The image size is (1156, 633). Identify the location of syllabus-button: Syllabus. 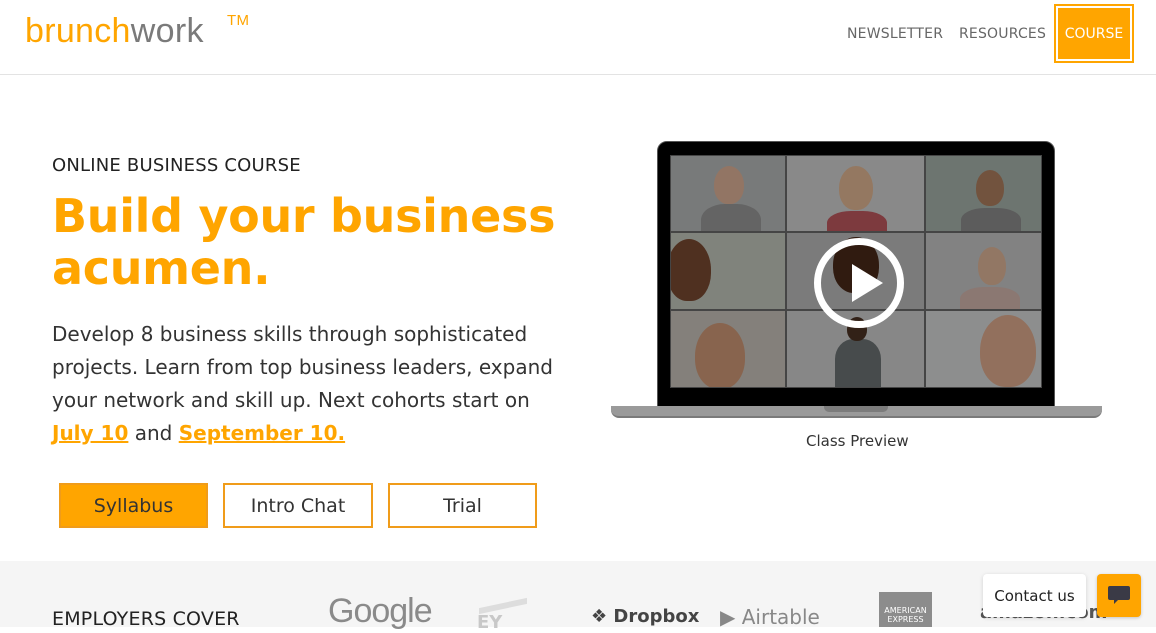
(133, 505).